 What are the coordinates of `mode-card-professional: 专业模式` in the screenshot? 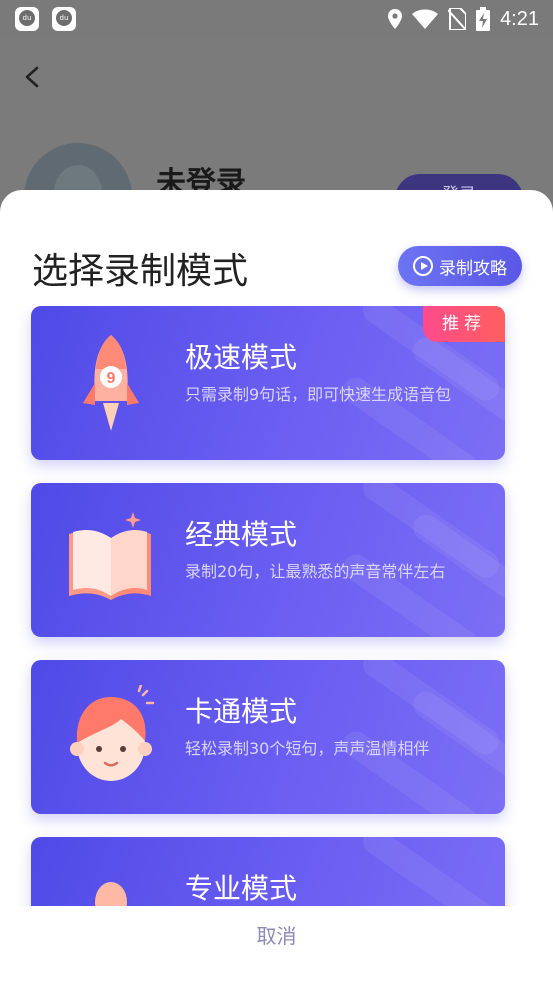 It's located at (268, 871).